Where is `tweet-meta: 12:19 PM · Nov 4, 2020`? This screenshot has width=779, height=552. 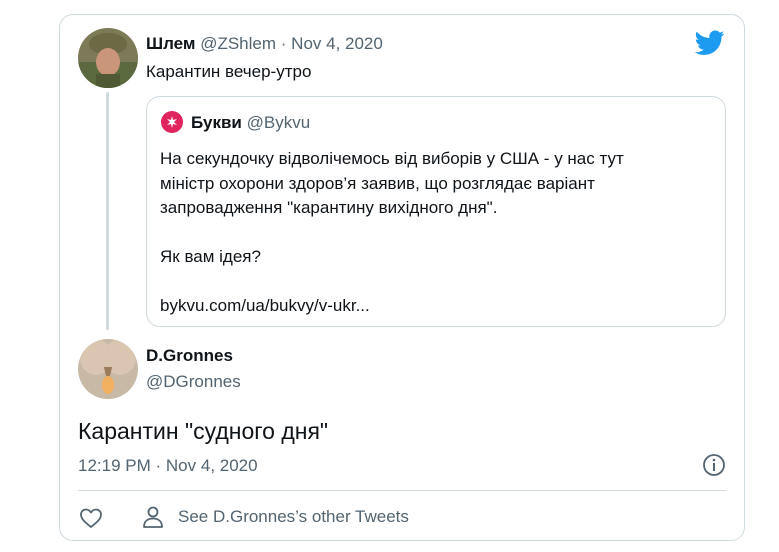 tweet-meta: 12:19 PM · Nov 4, 2020 is located at coordinates (168, 466).